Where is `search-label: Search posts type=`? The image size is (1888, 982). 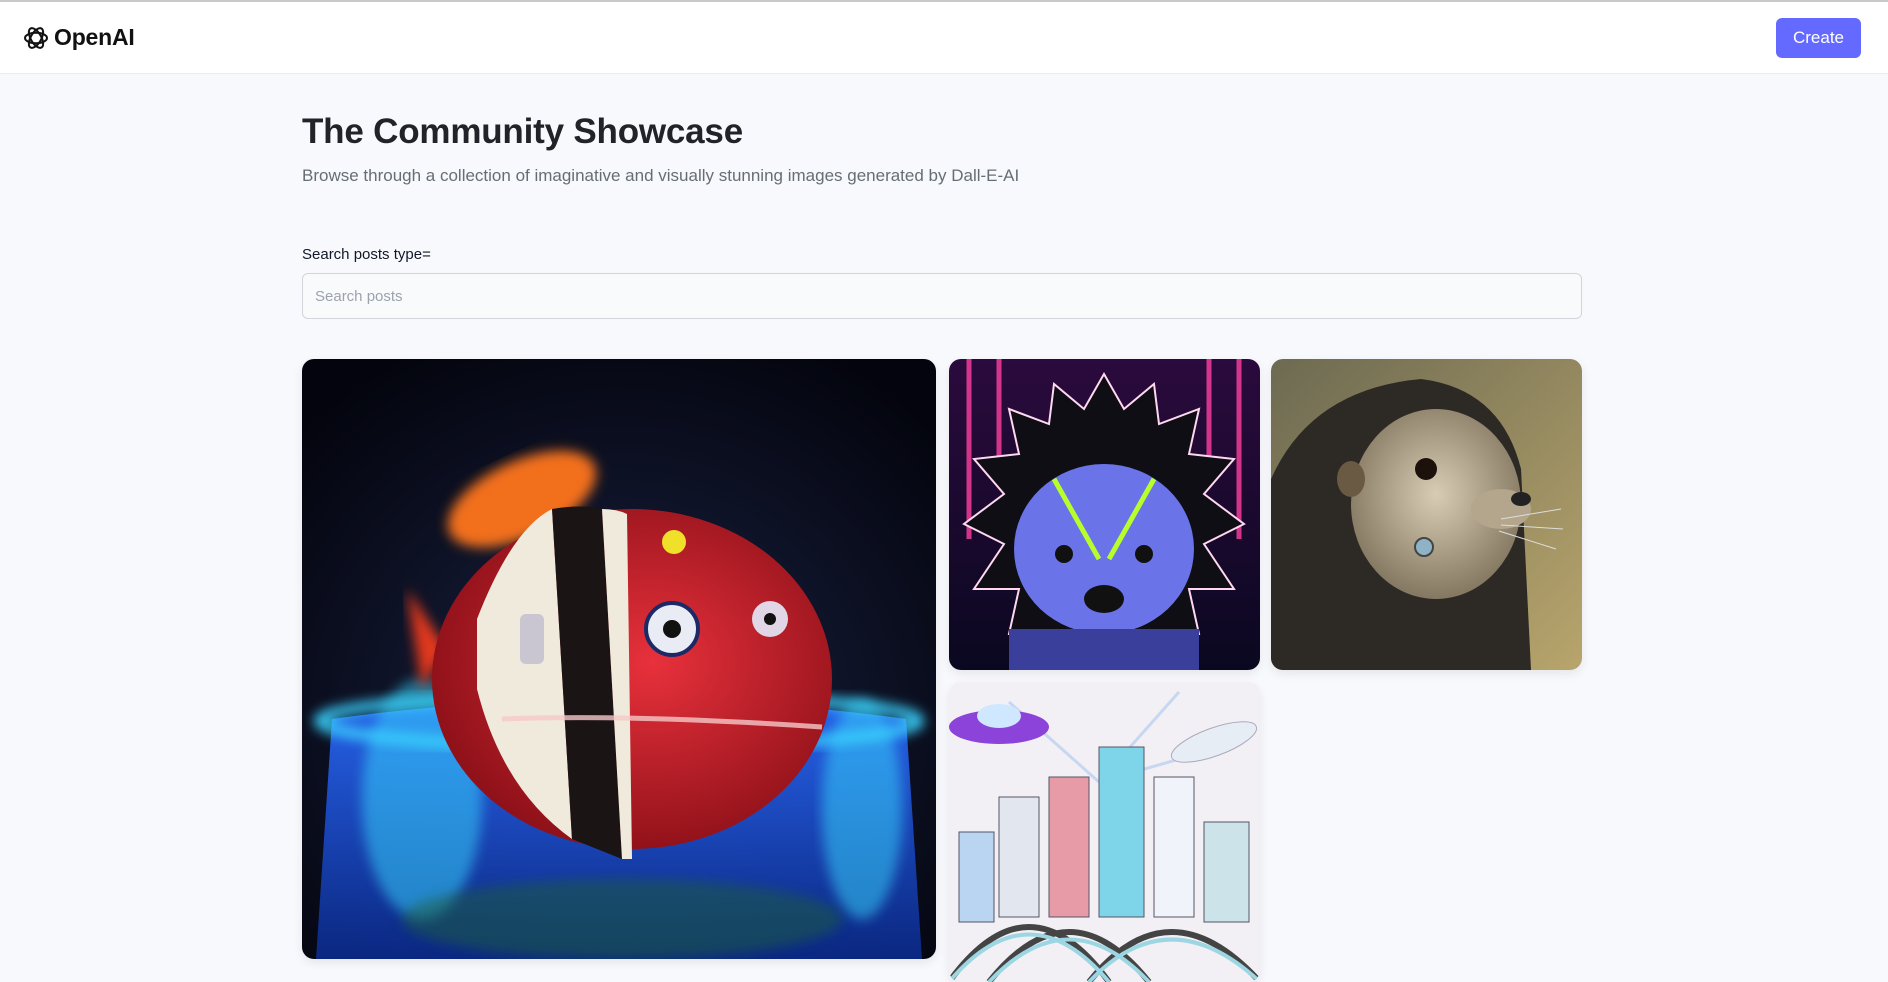 search-label: Search posts type= is located at coordinates (366, 254).